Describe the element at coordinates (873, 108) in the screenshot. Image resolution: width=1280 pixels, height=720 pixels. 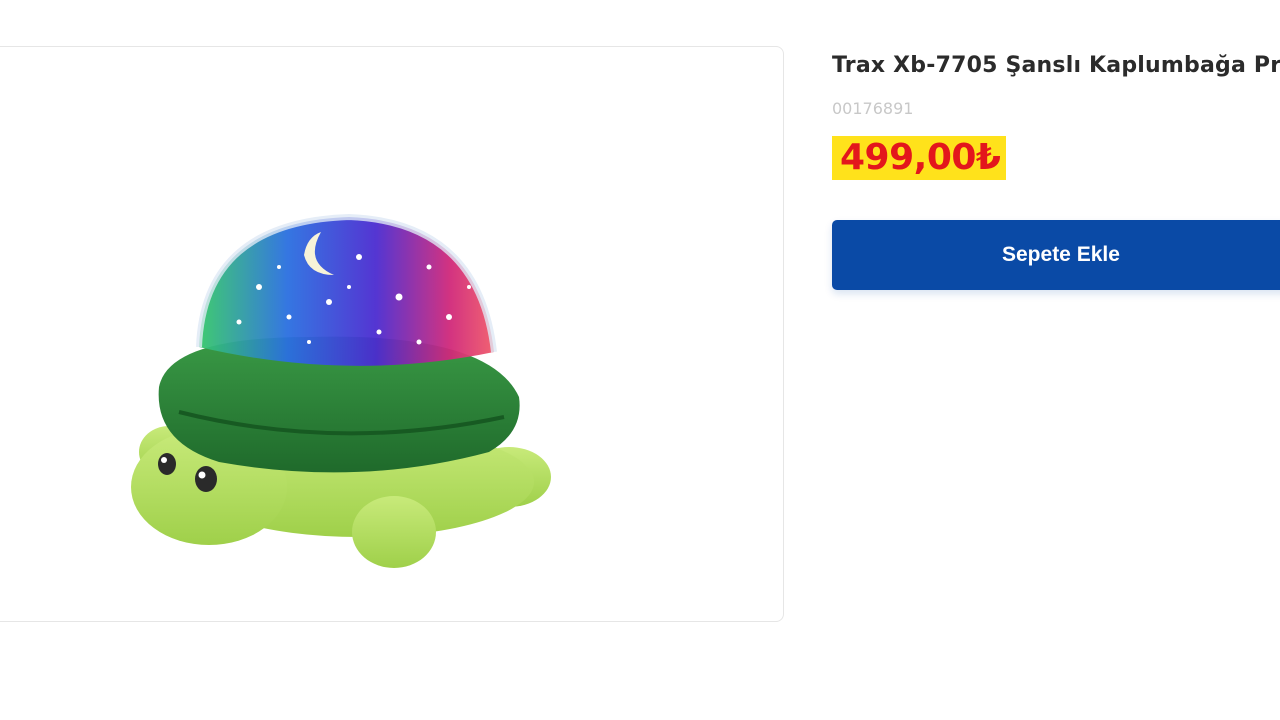
I see `product-sku: 00176891` at that location.